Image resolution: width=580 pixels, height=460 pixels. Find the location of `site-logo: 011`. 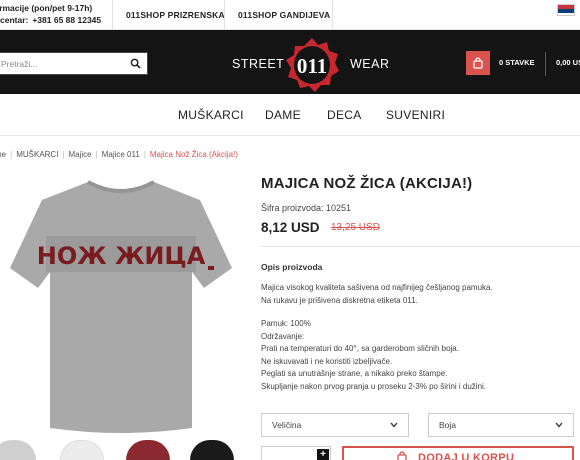

site-logo: 011 is located at coordinates (312, 65).